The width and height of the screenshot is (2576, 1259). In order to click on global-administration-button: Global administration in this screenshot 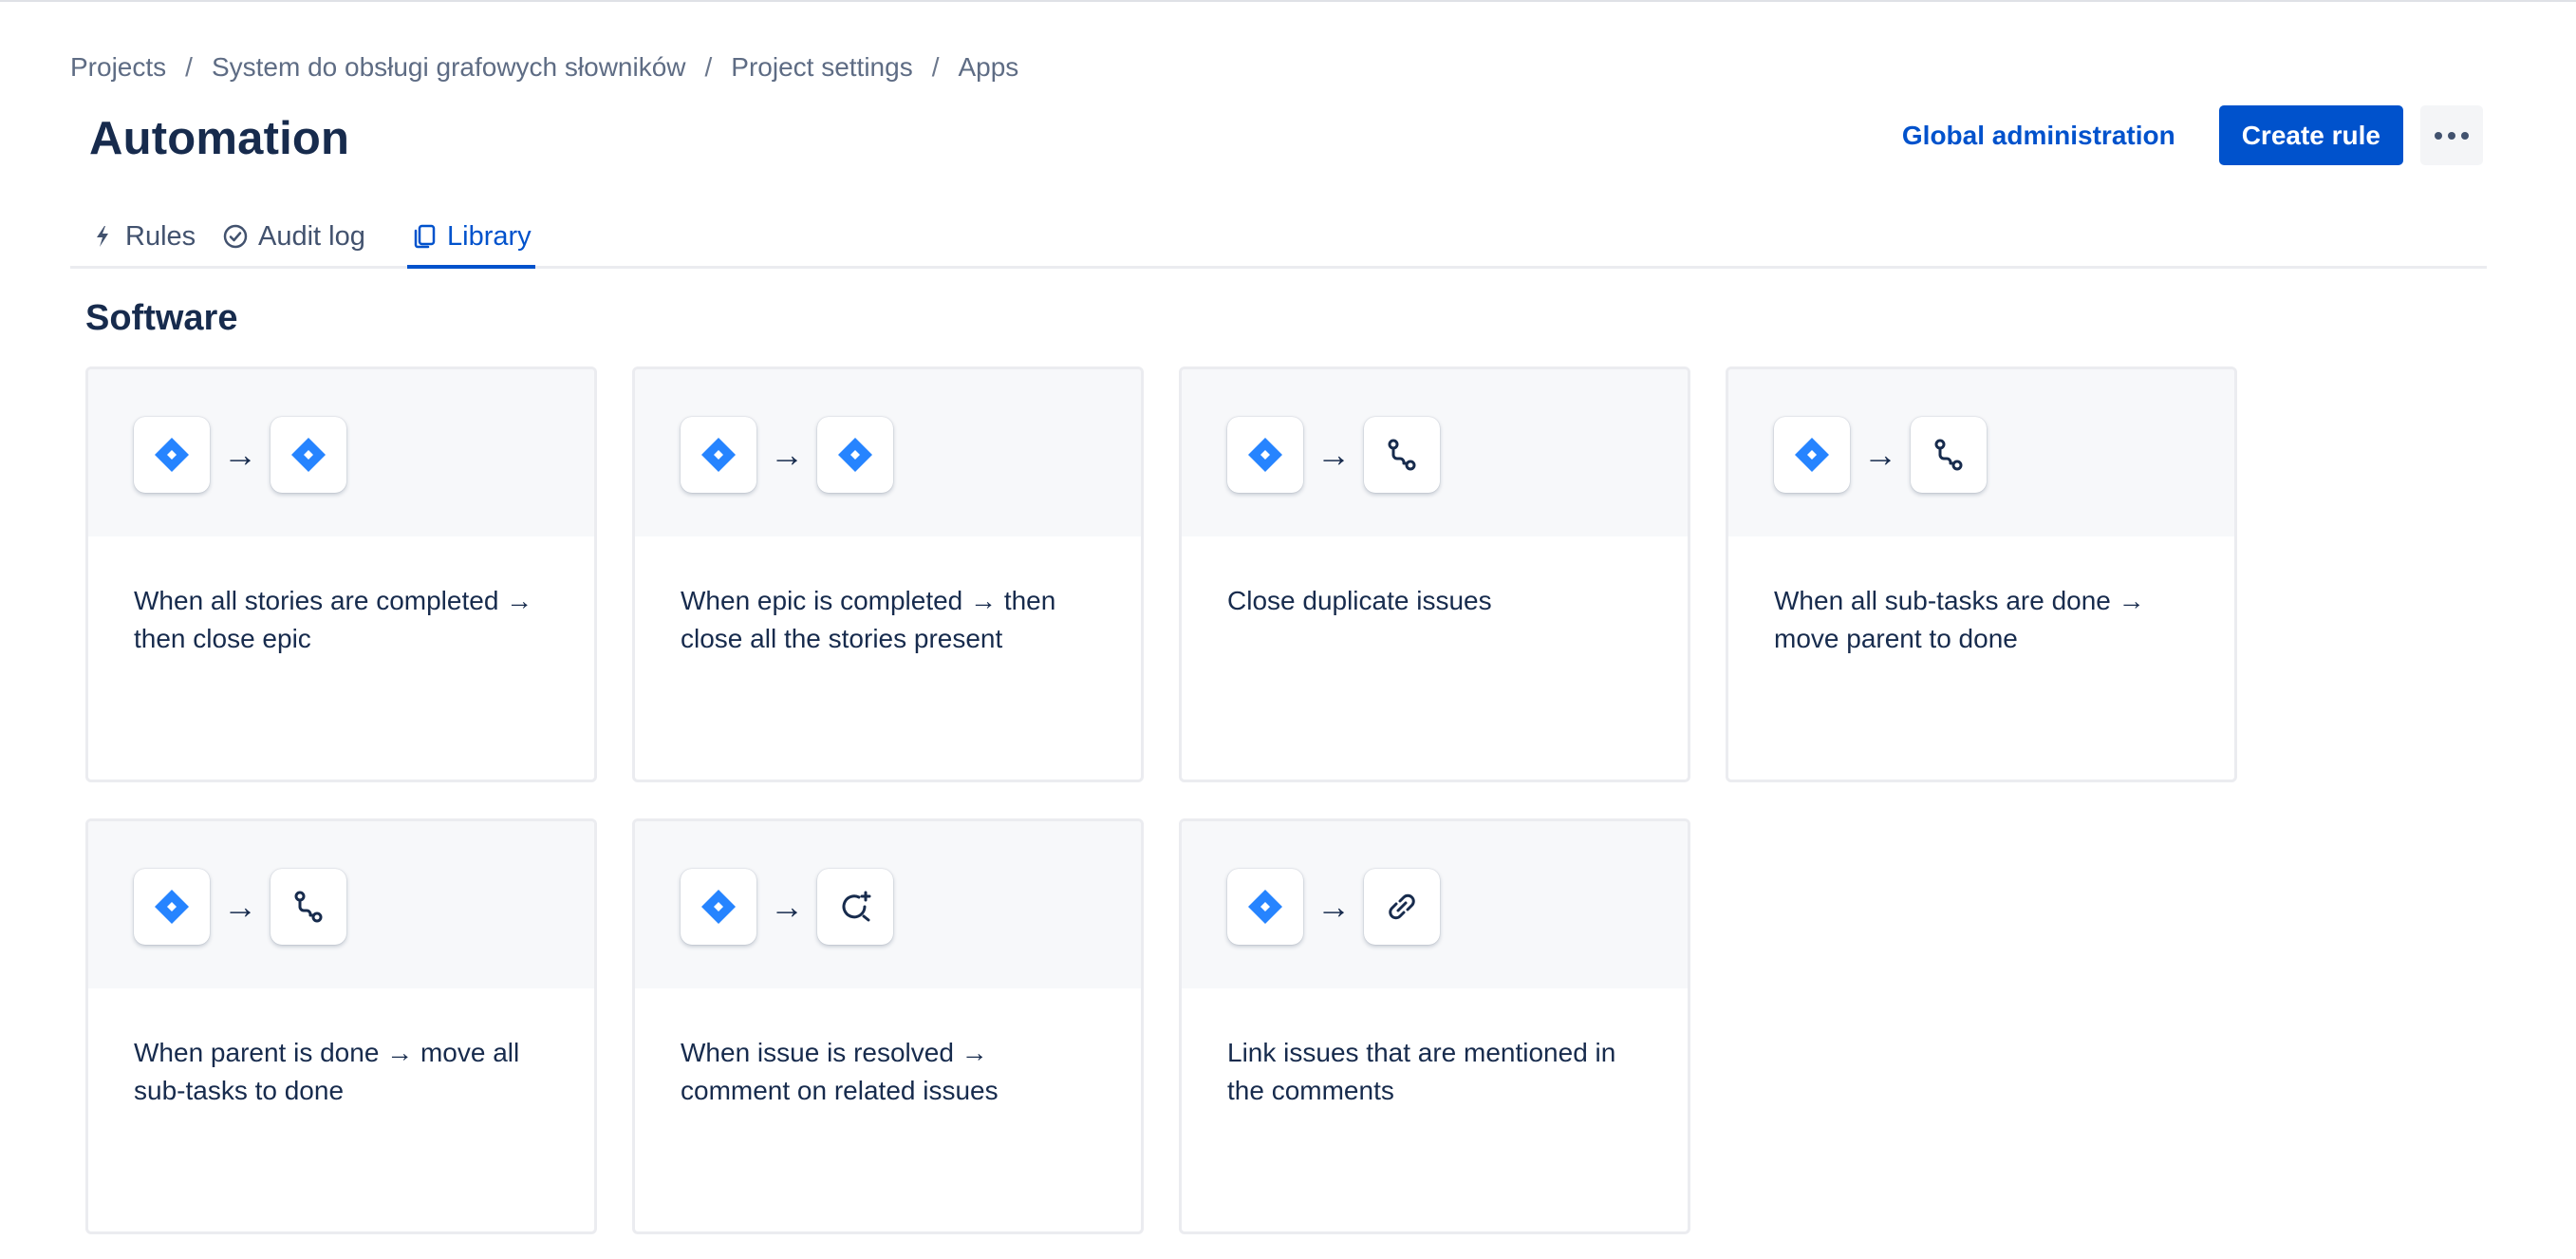, I will do `click(2039, 135)`.